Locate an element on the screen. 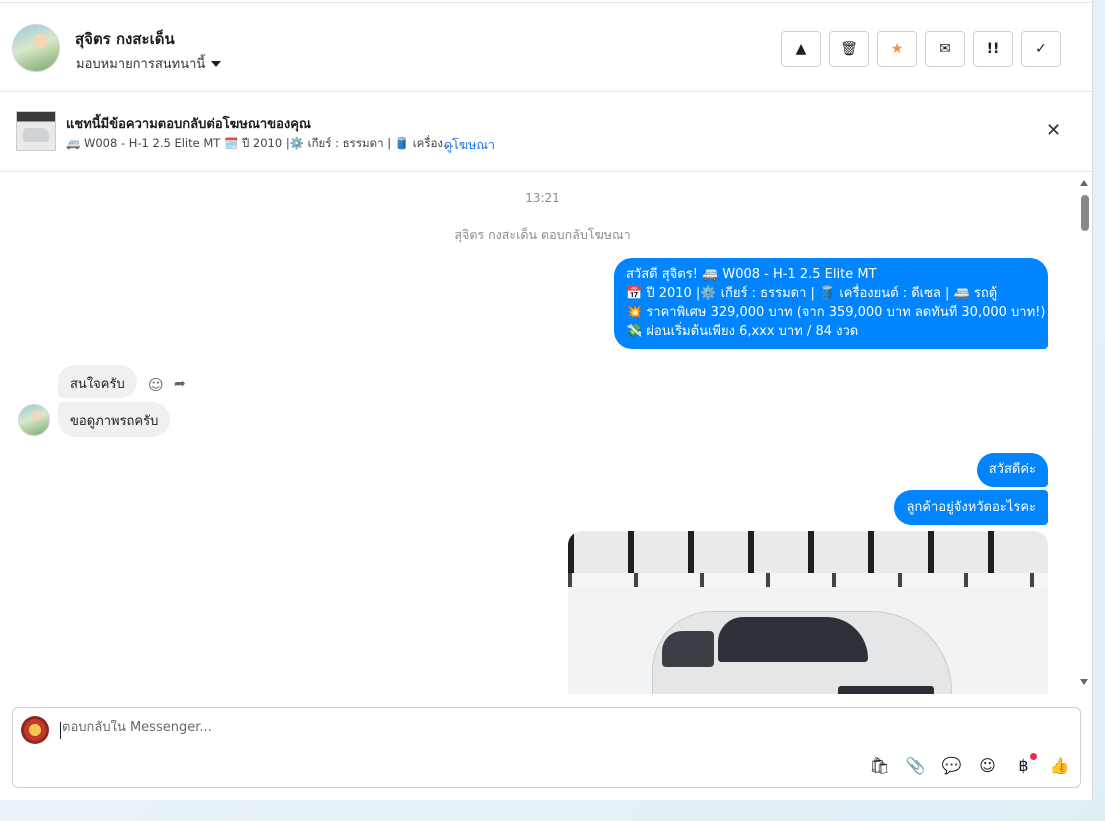 This screenshot has width=1105, height=821. close-icon: ✕ is located at coordinates (1053, 130).